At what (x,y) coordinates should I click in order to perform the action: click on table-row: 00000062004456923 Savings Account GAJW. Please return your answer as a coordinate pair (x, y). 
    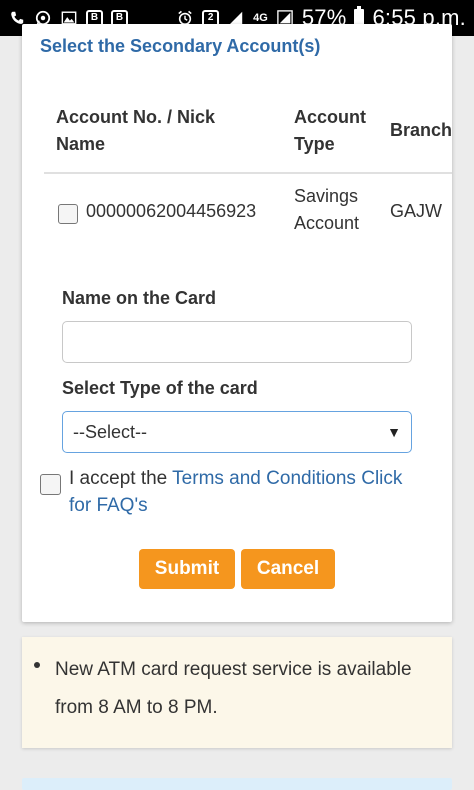
    Looking at the image, I should click on (248, 209).